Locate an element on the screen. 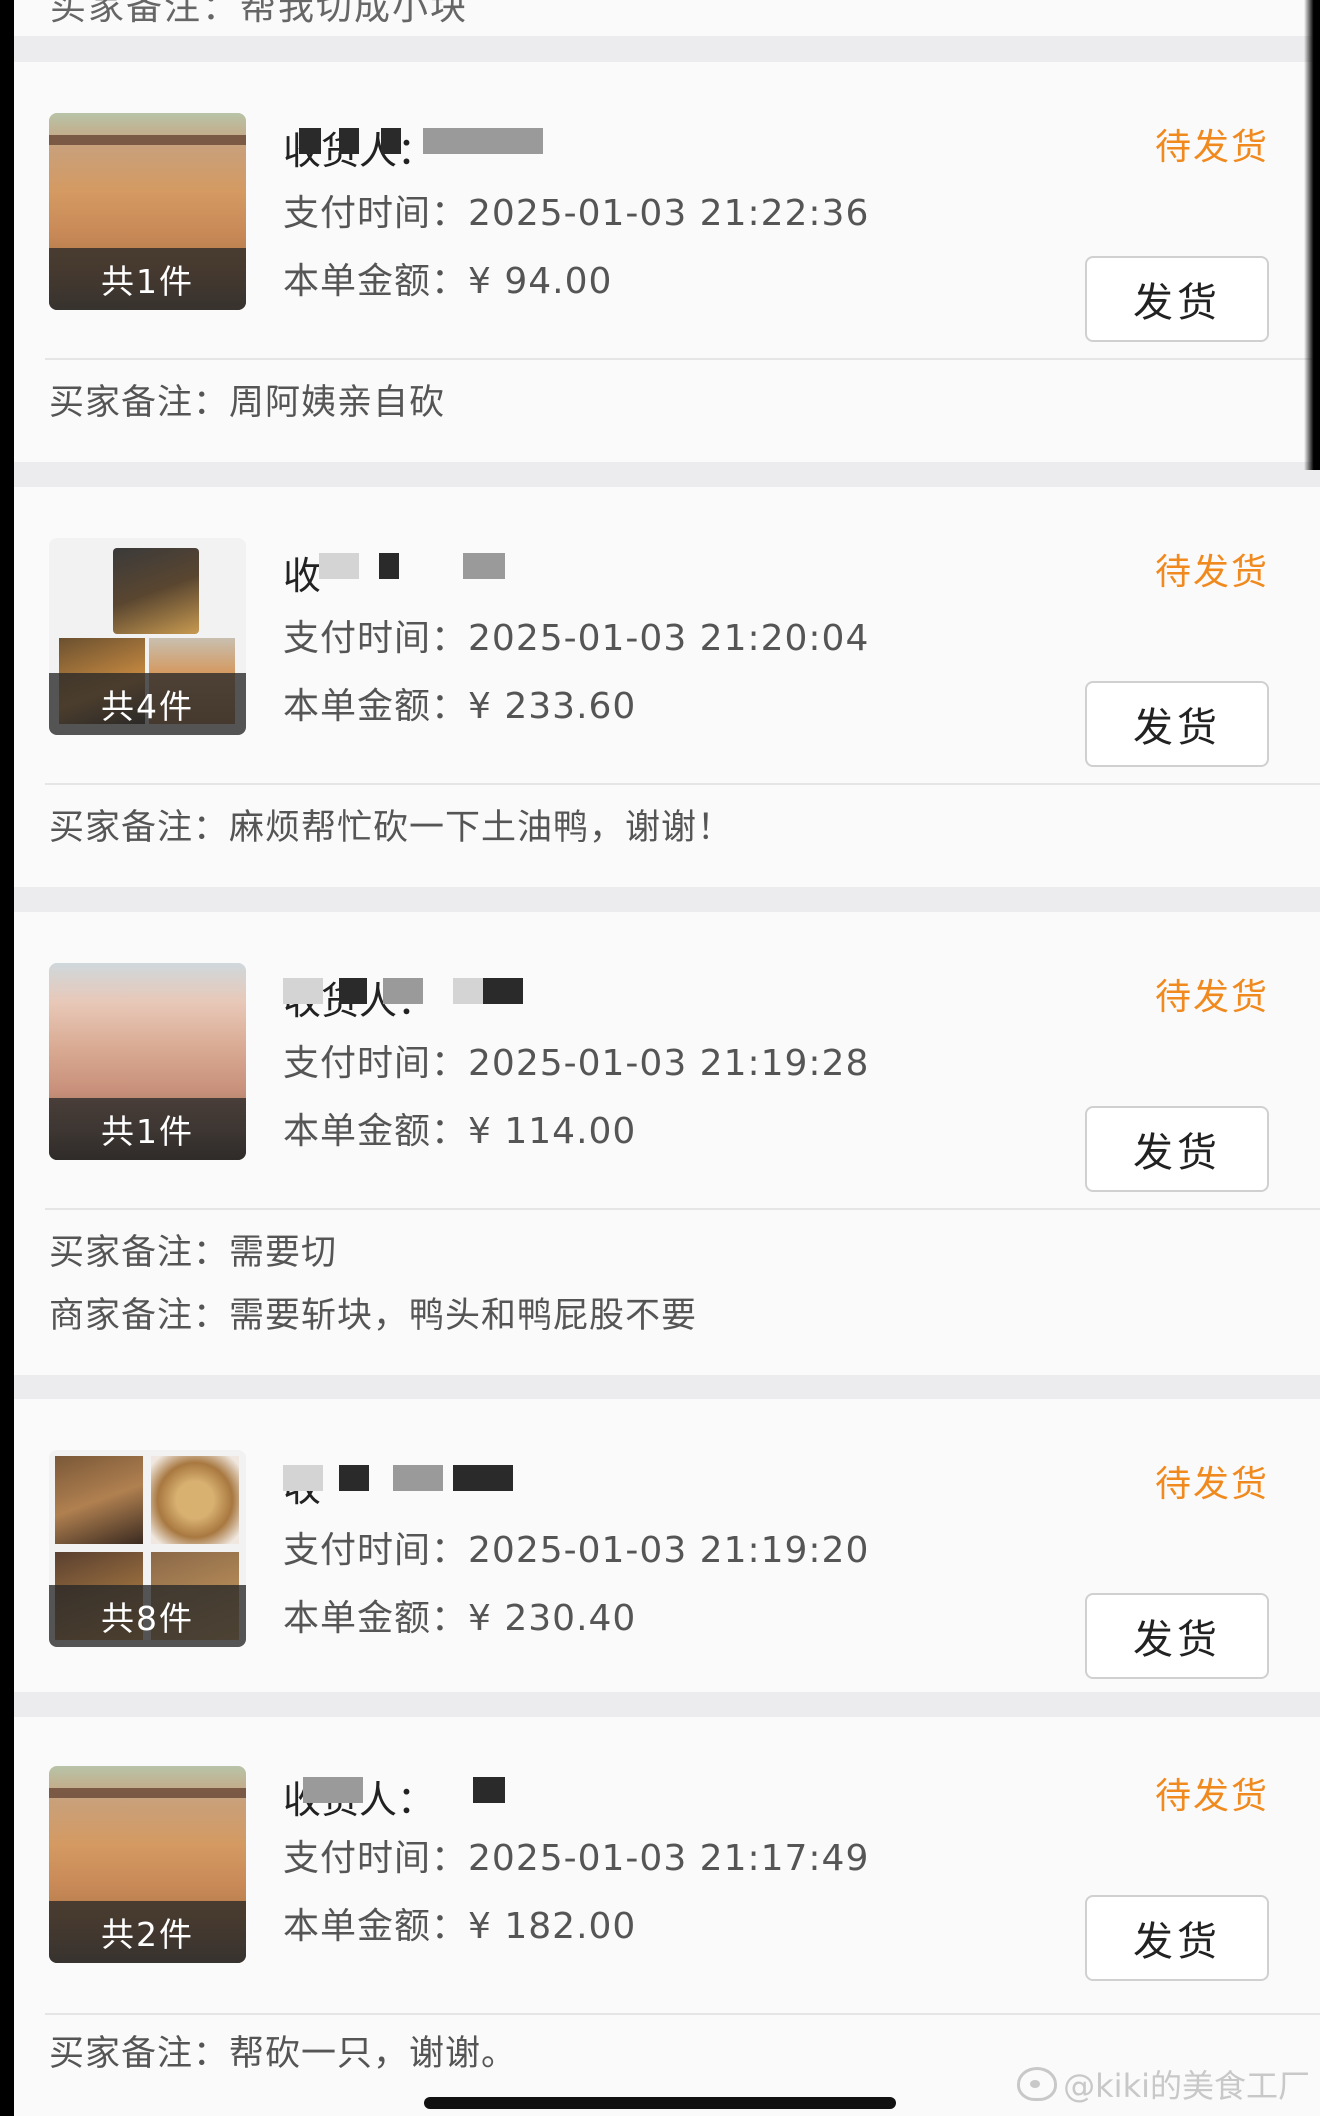  buyer-note: 买家备注：周阿姨亲自砍 is located at coordinates (247, 403).